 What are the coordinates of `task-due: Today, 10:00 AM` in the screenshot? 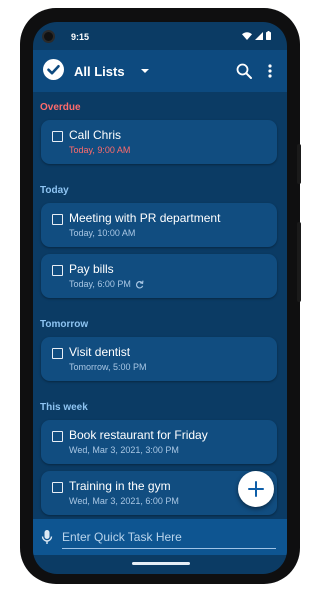 It's located at (102, 233).